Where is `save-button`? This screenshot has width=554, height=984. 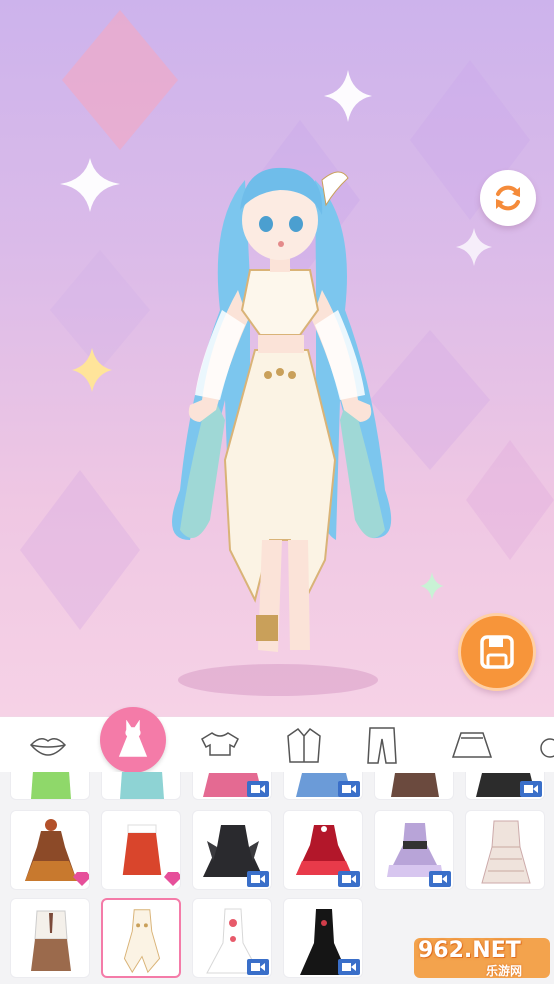
save-button is located at coordinates (497, 652).